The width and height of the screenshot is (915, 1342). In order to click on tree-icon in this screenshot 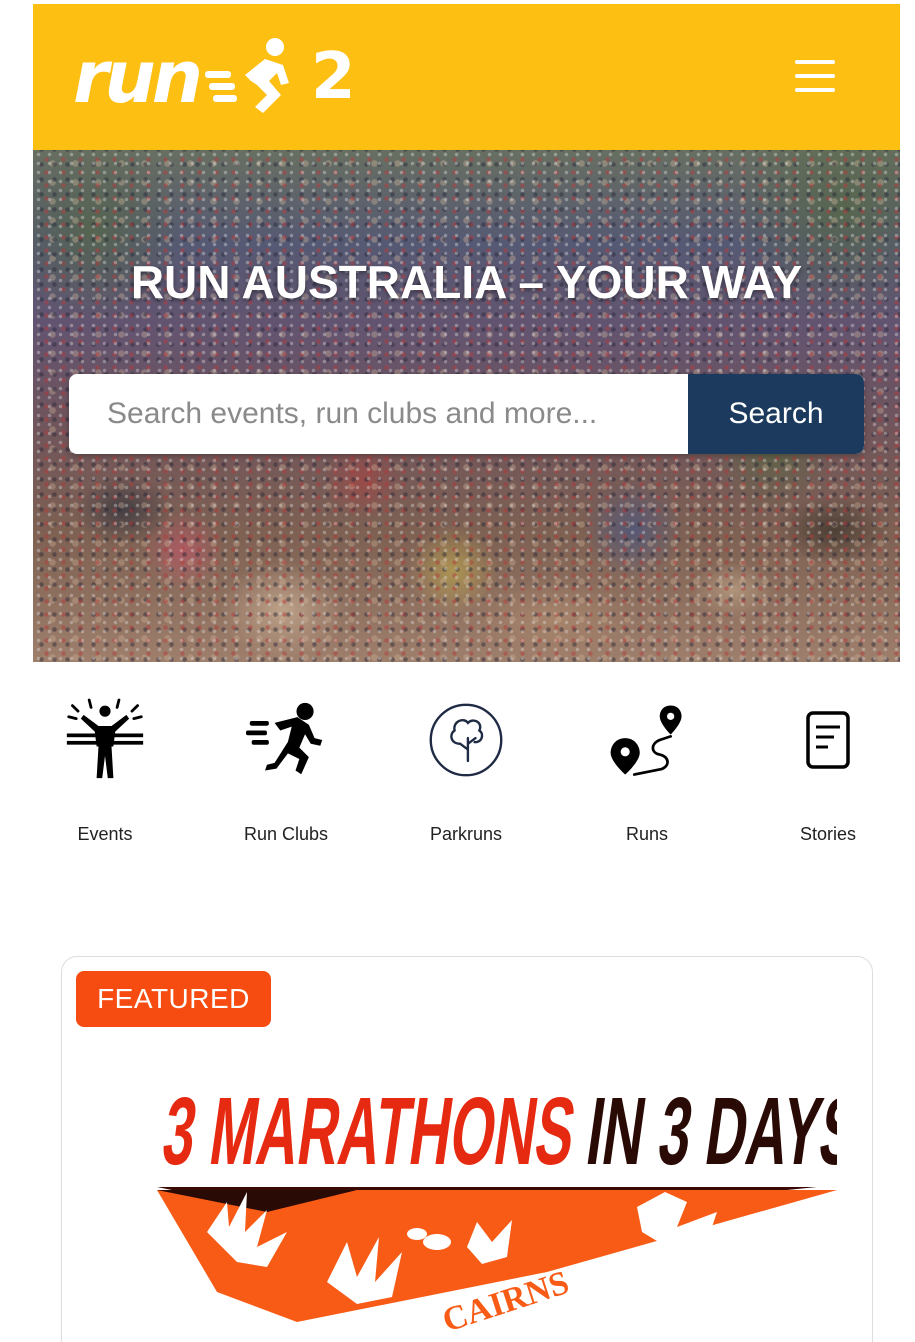, I will do `click(466, 740)`.